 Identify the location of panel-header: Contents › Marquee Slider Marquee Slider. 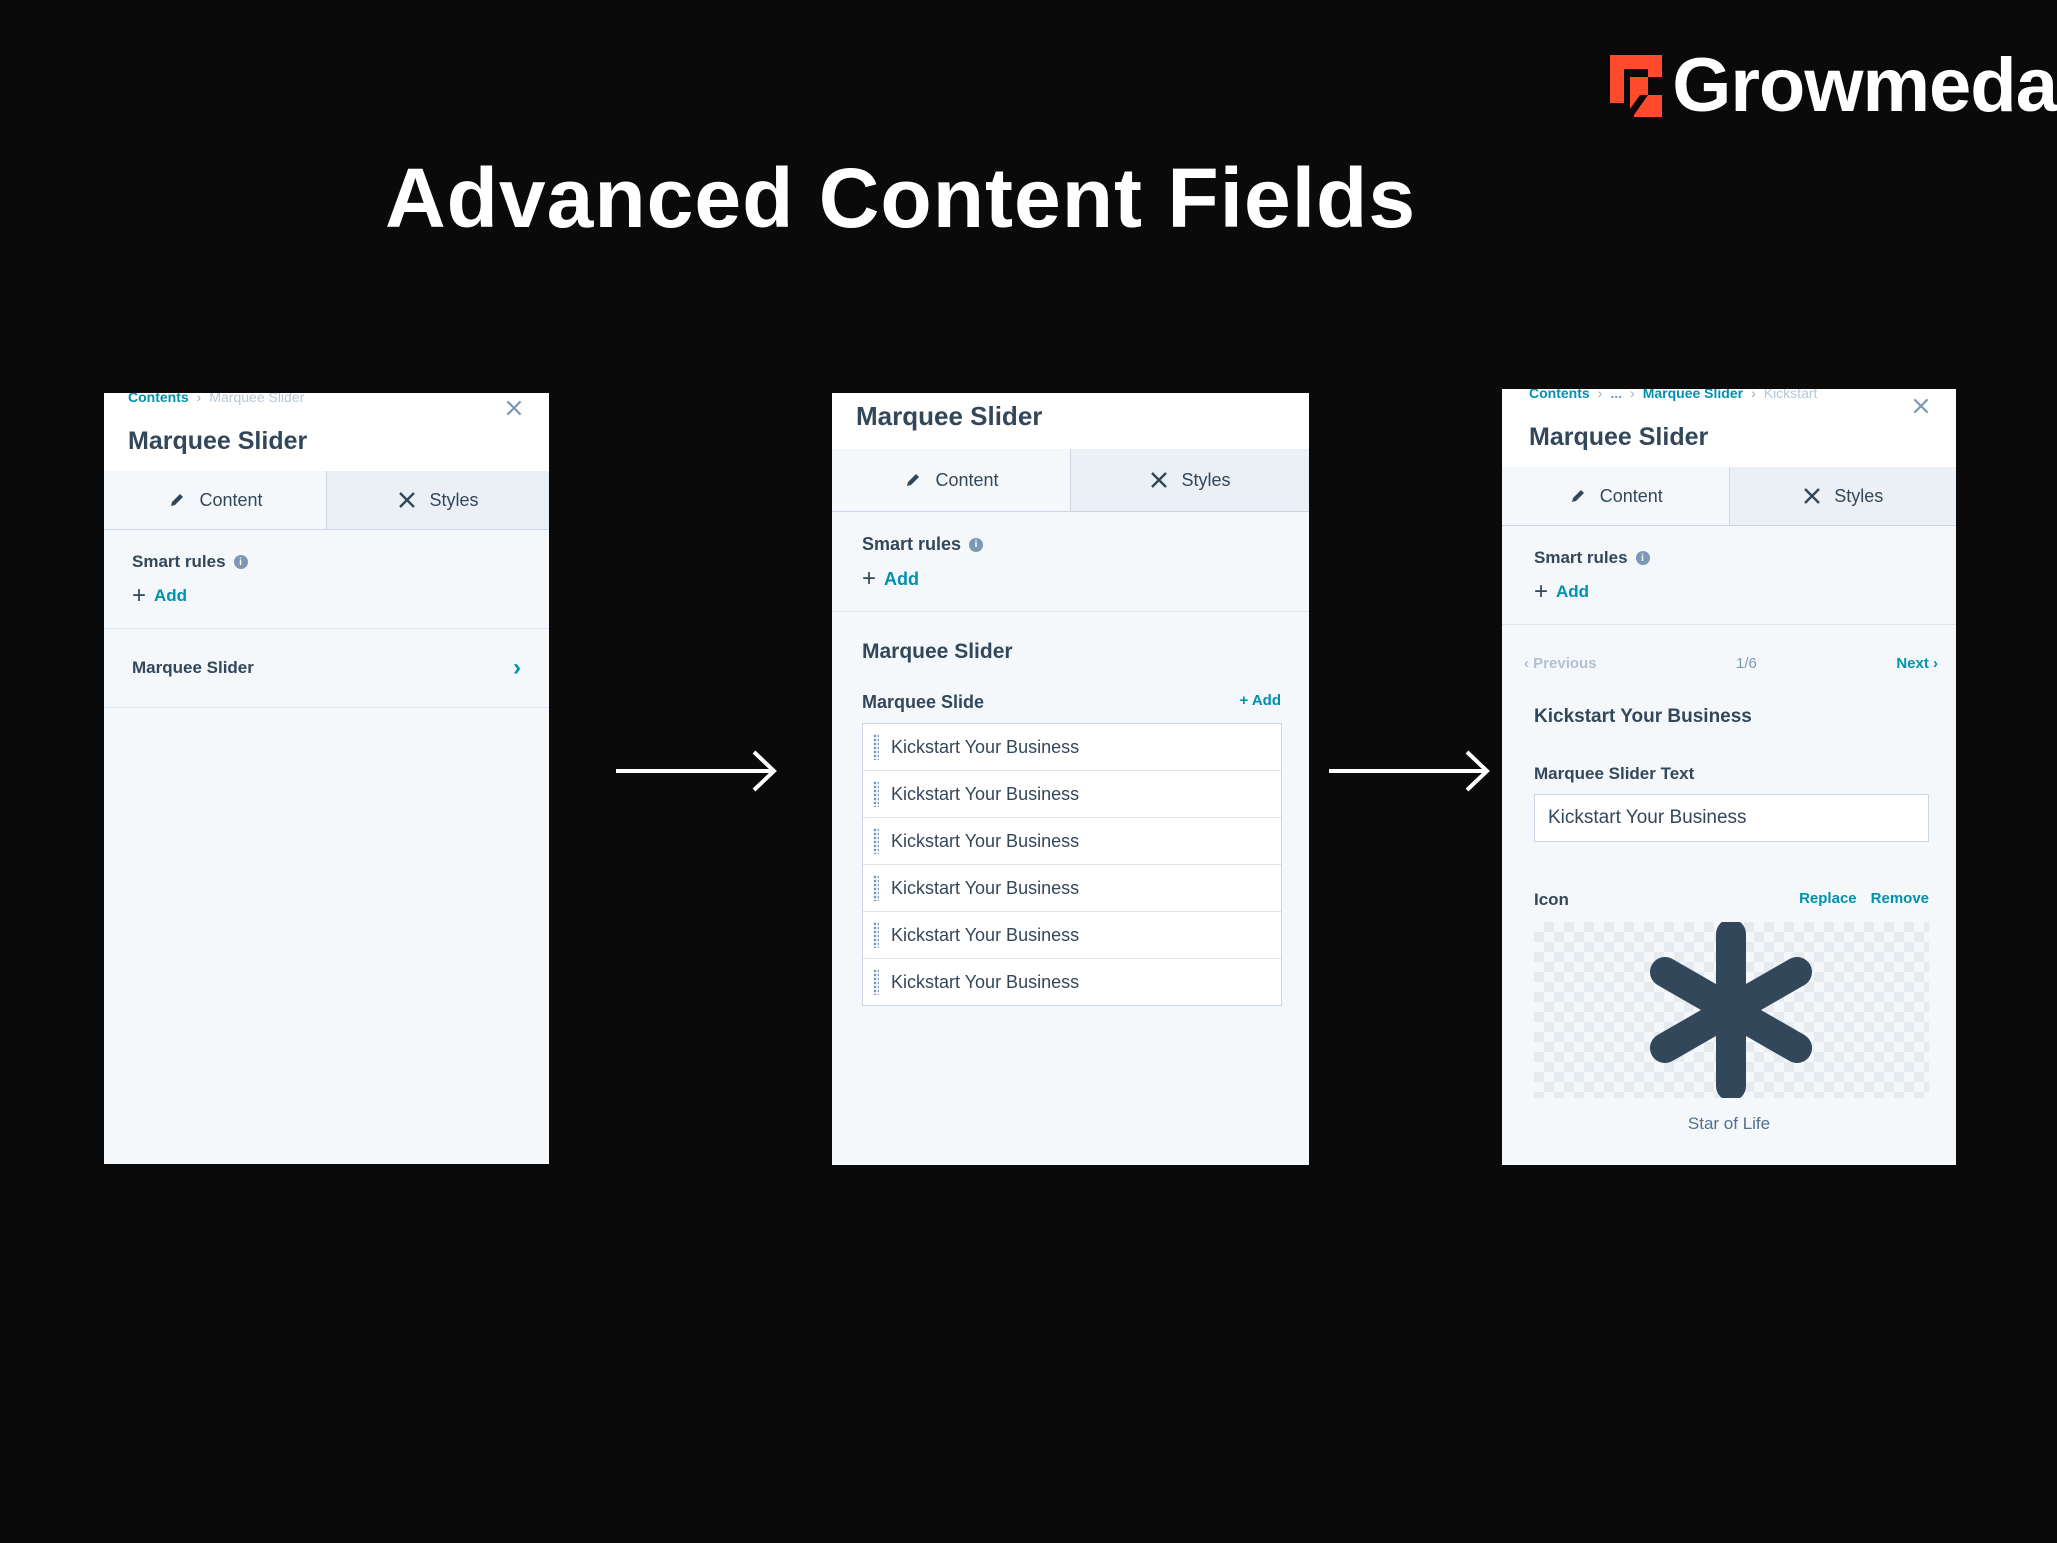
(326, 432).